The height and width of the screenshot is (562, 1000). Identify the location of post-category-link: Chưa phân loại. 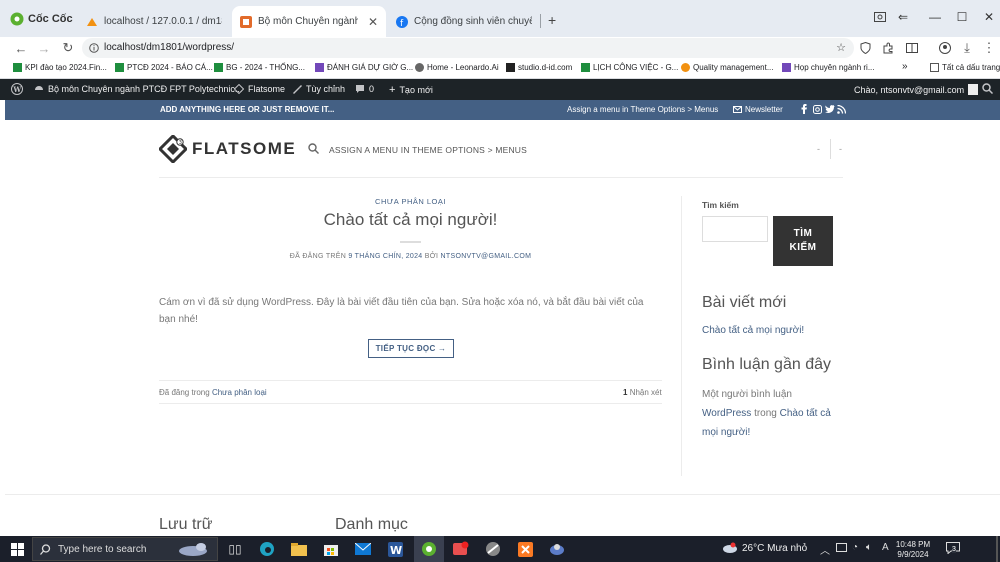
(239, 392).